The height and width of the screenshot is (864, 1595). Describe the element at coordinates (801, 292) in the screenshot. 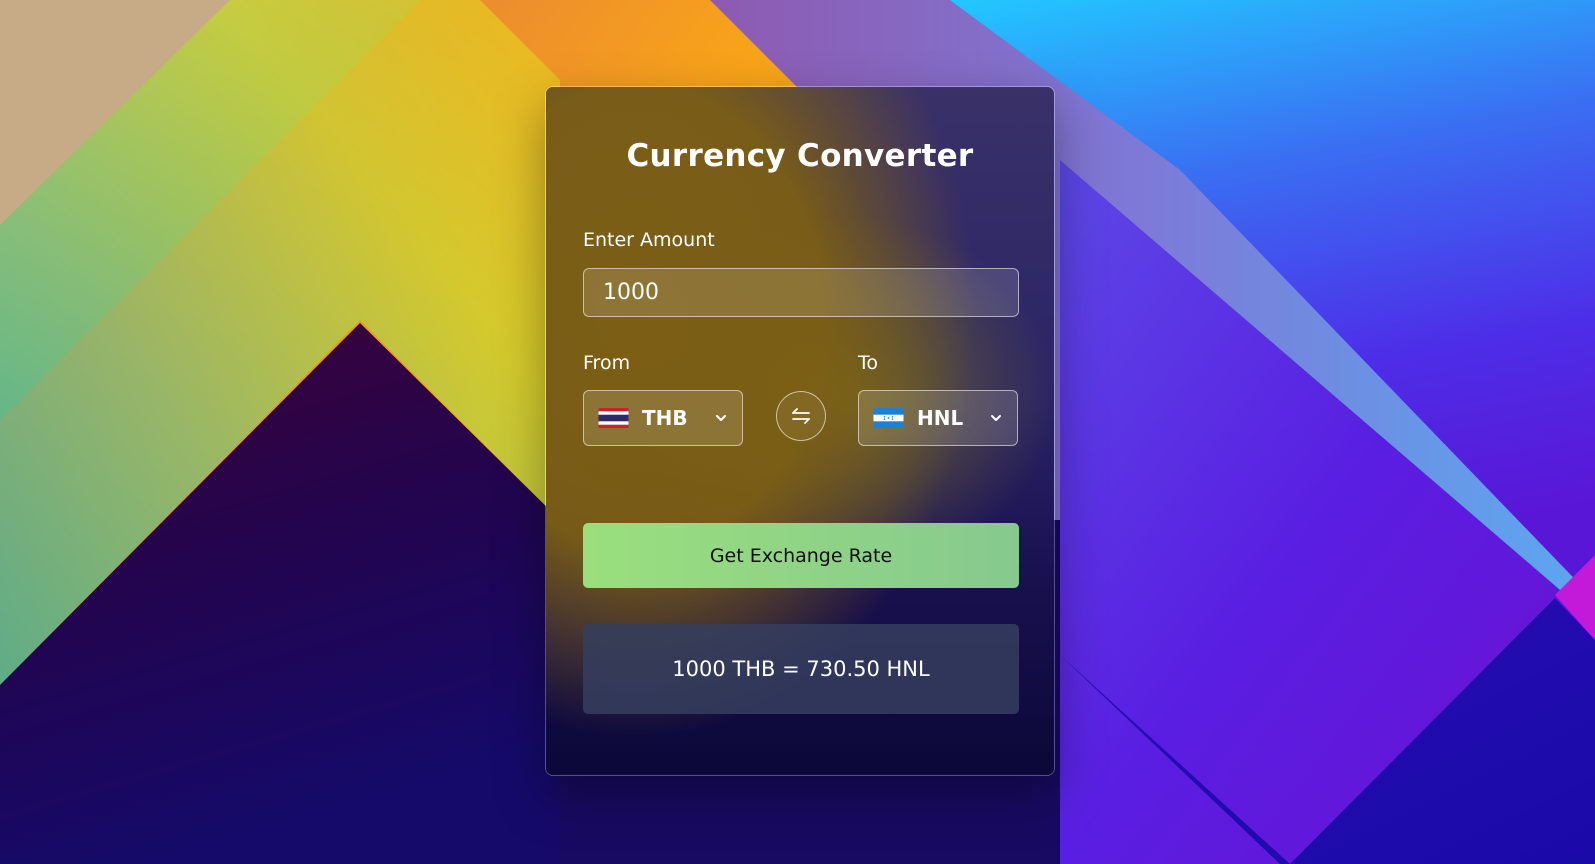

I see `amount-input` at that location.